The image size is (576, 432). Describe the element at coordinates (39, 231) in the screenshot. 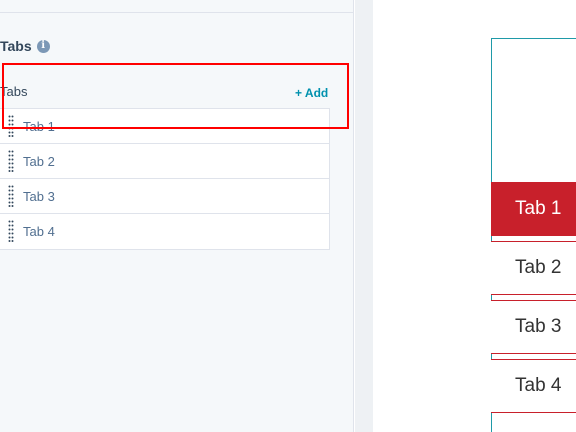

I see `tab-list-item-label: Tab 4` at that location.